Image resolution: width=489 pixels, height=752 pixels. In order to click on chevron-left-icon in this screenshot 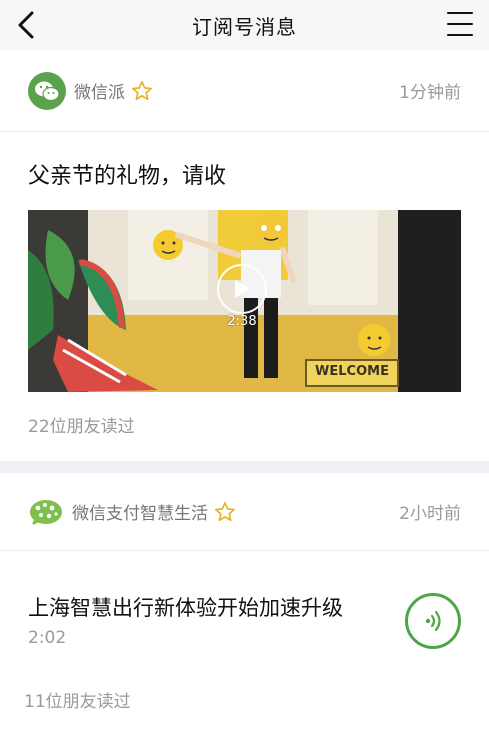, I will do `click(26, 25)`.